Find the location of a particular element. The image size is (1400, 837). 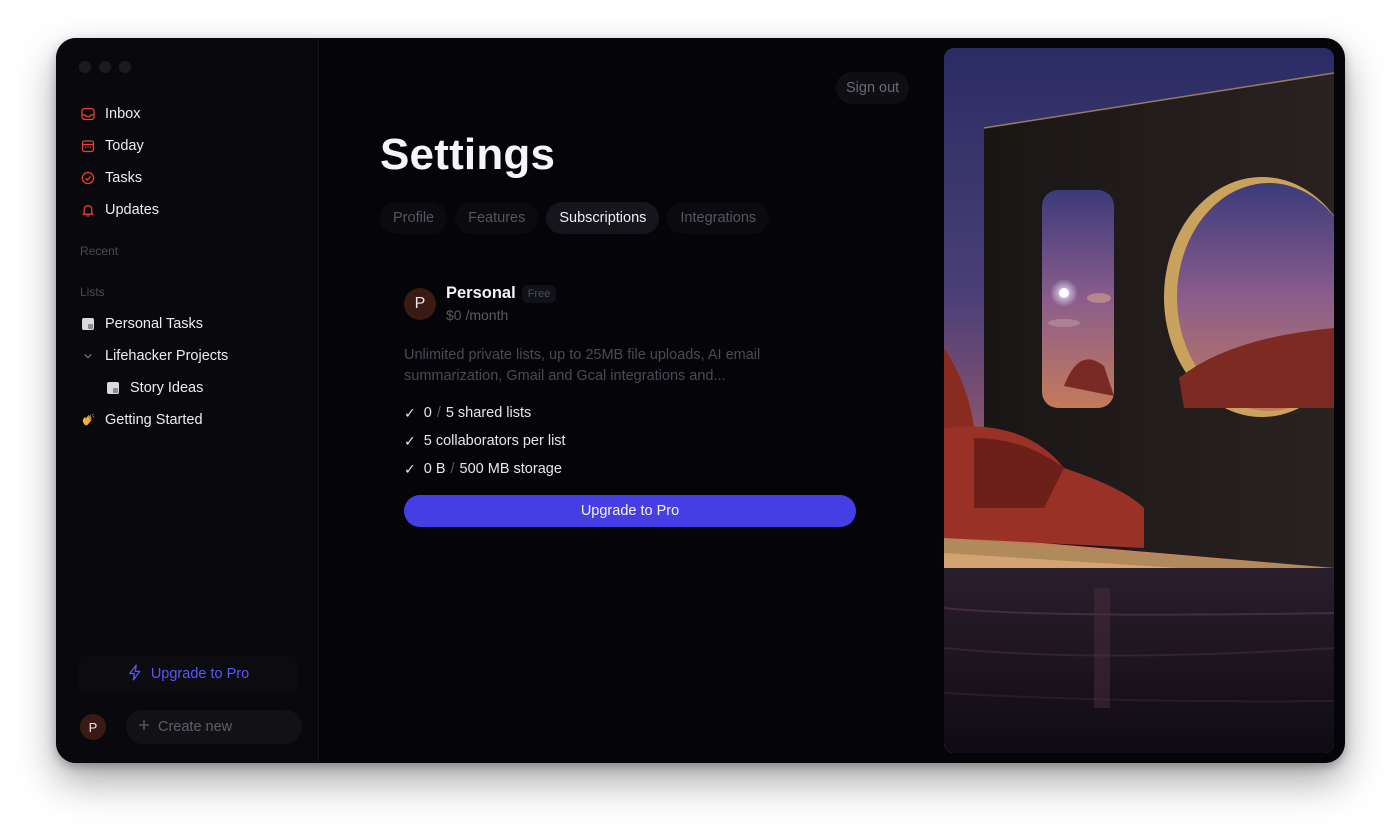

sidebar-item-label: Tasks is located at coordinates (124, 178).